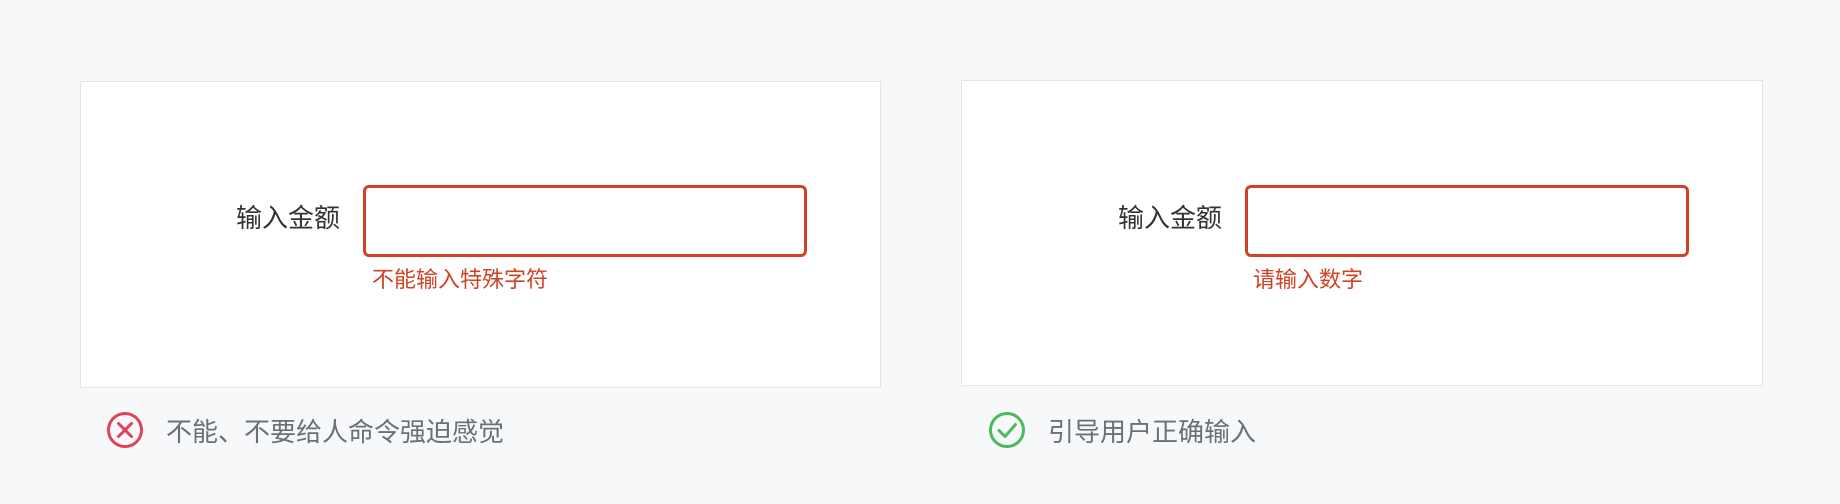  I want to click on error-message: 请输入数字, so click(1308, 280).